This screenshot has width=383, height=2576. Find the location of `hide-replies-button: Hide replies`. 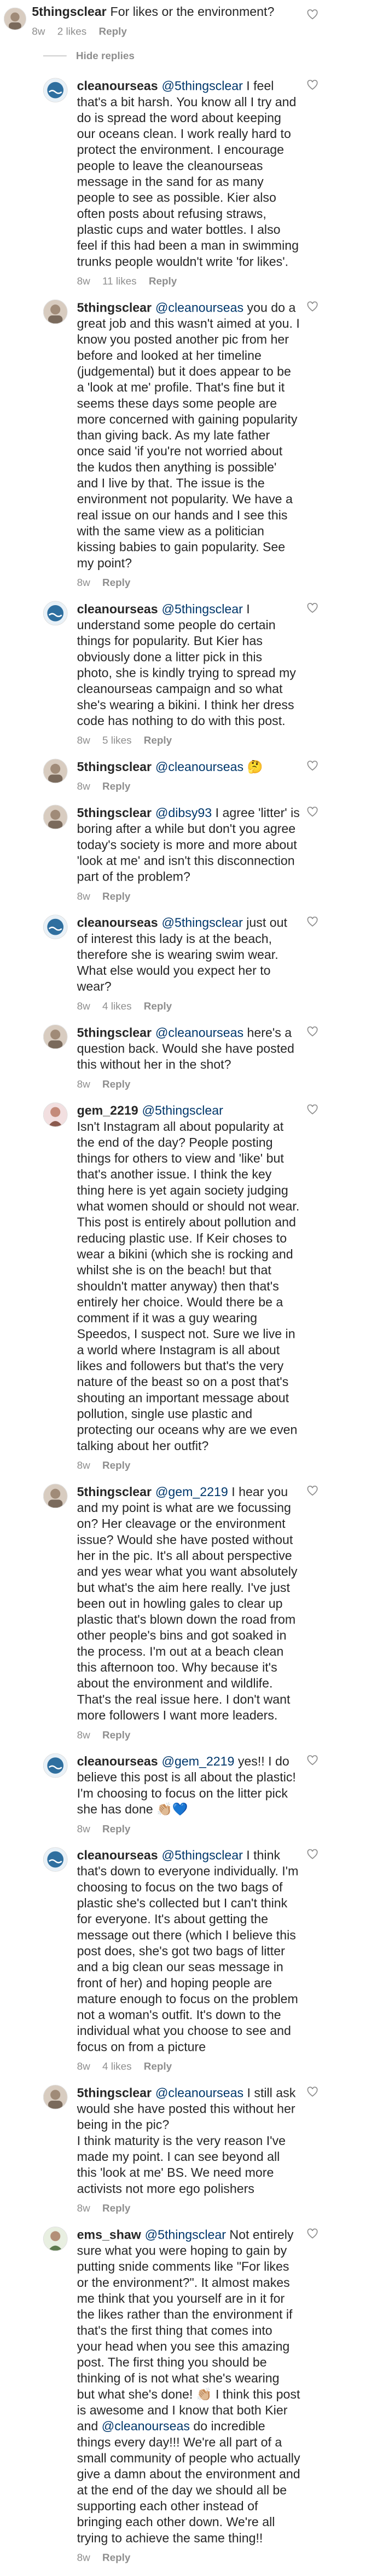

hide-replies-button: Hide replies is located at coordinates (89, 56).